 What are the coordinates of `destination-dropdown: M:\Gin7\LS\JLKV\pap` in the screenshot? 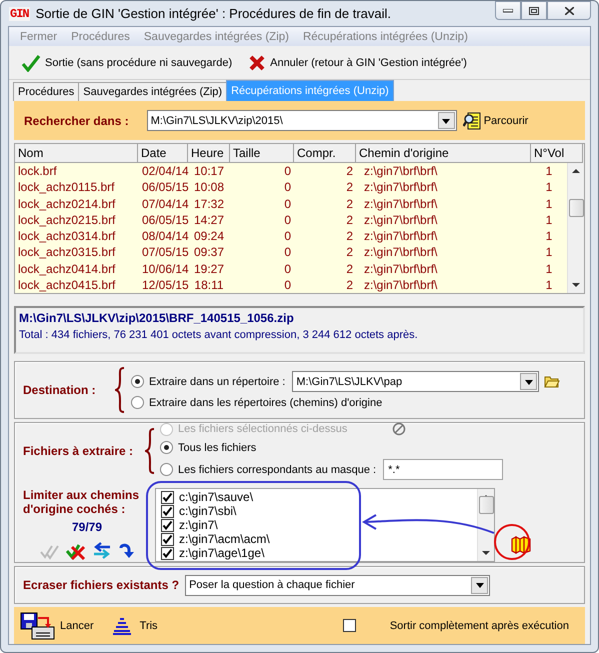 It's located at (416, 381).